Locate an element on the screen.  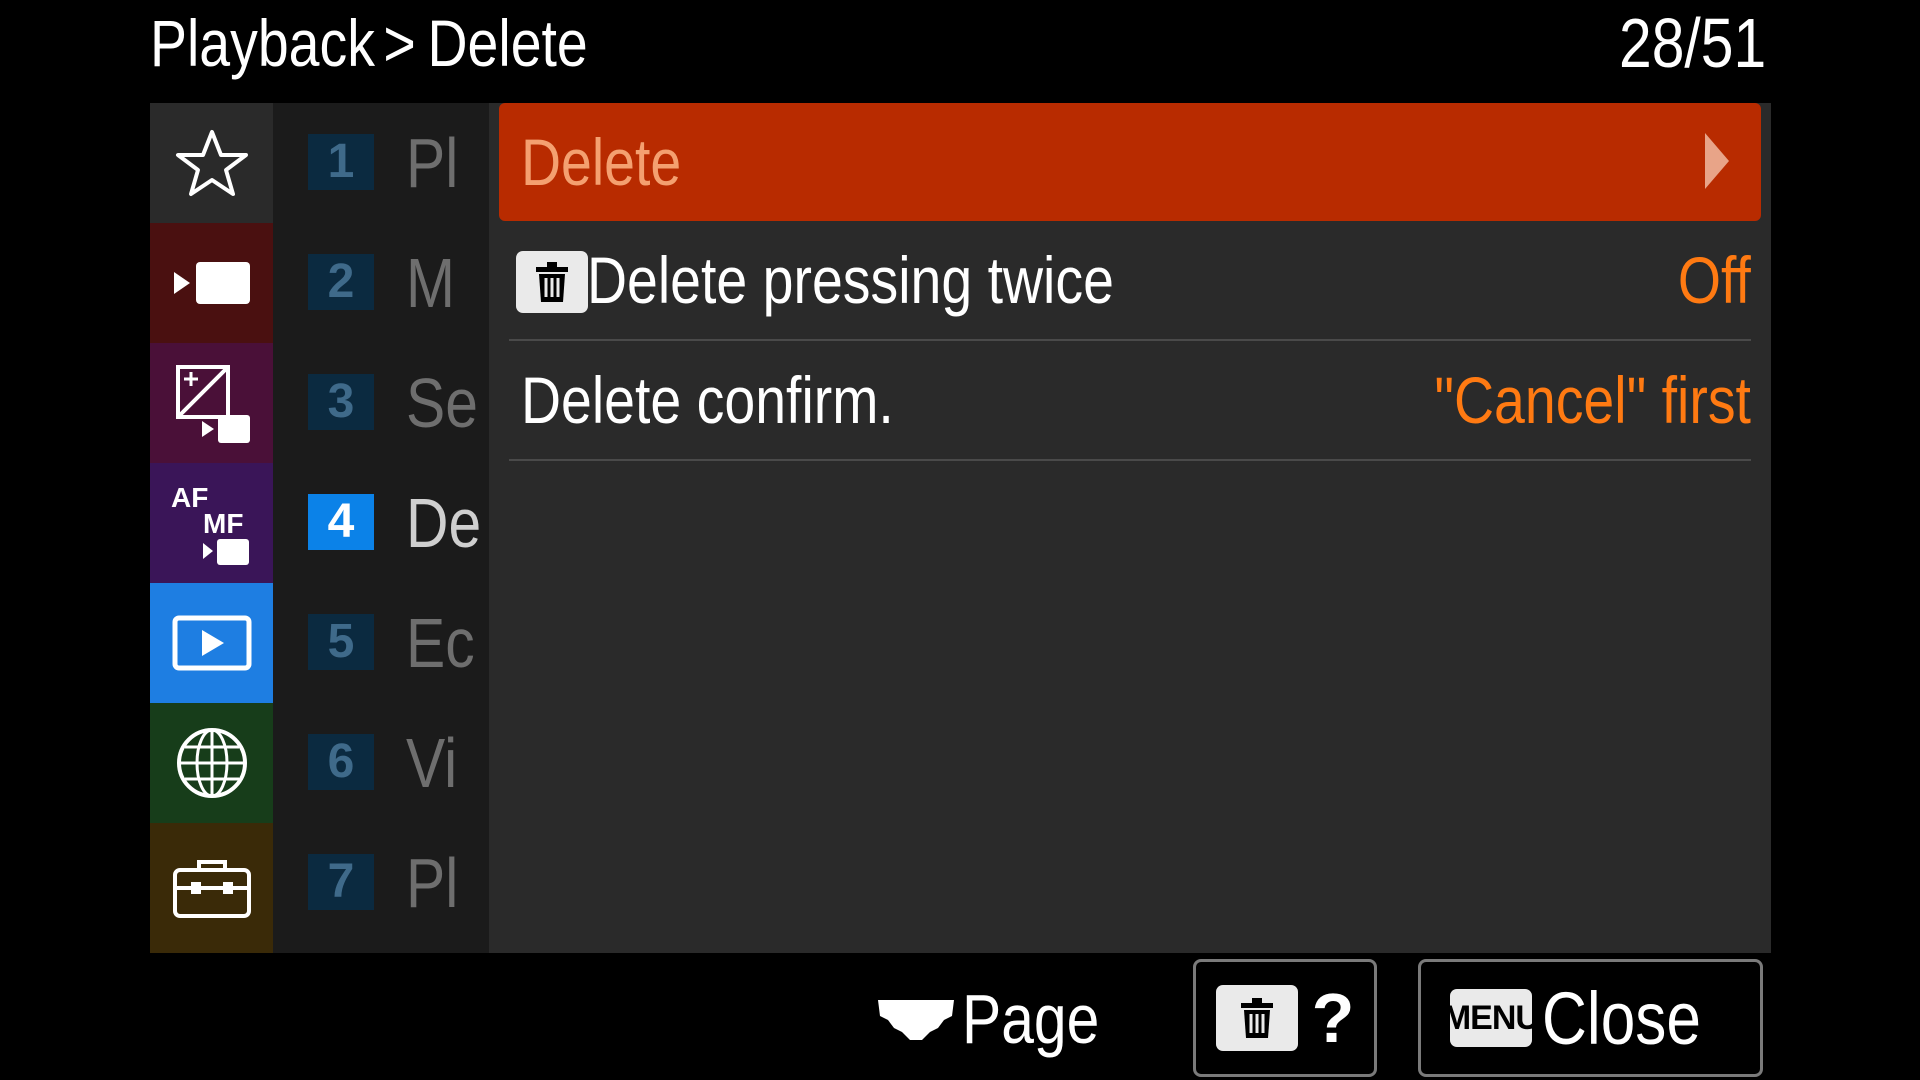
category-tab-shooting is located at coordinates (211, 283).